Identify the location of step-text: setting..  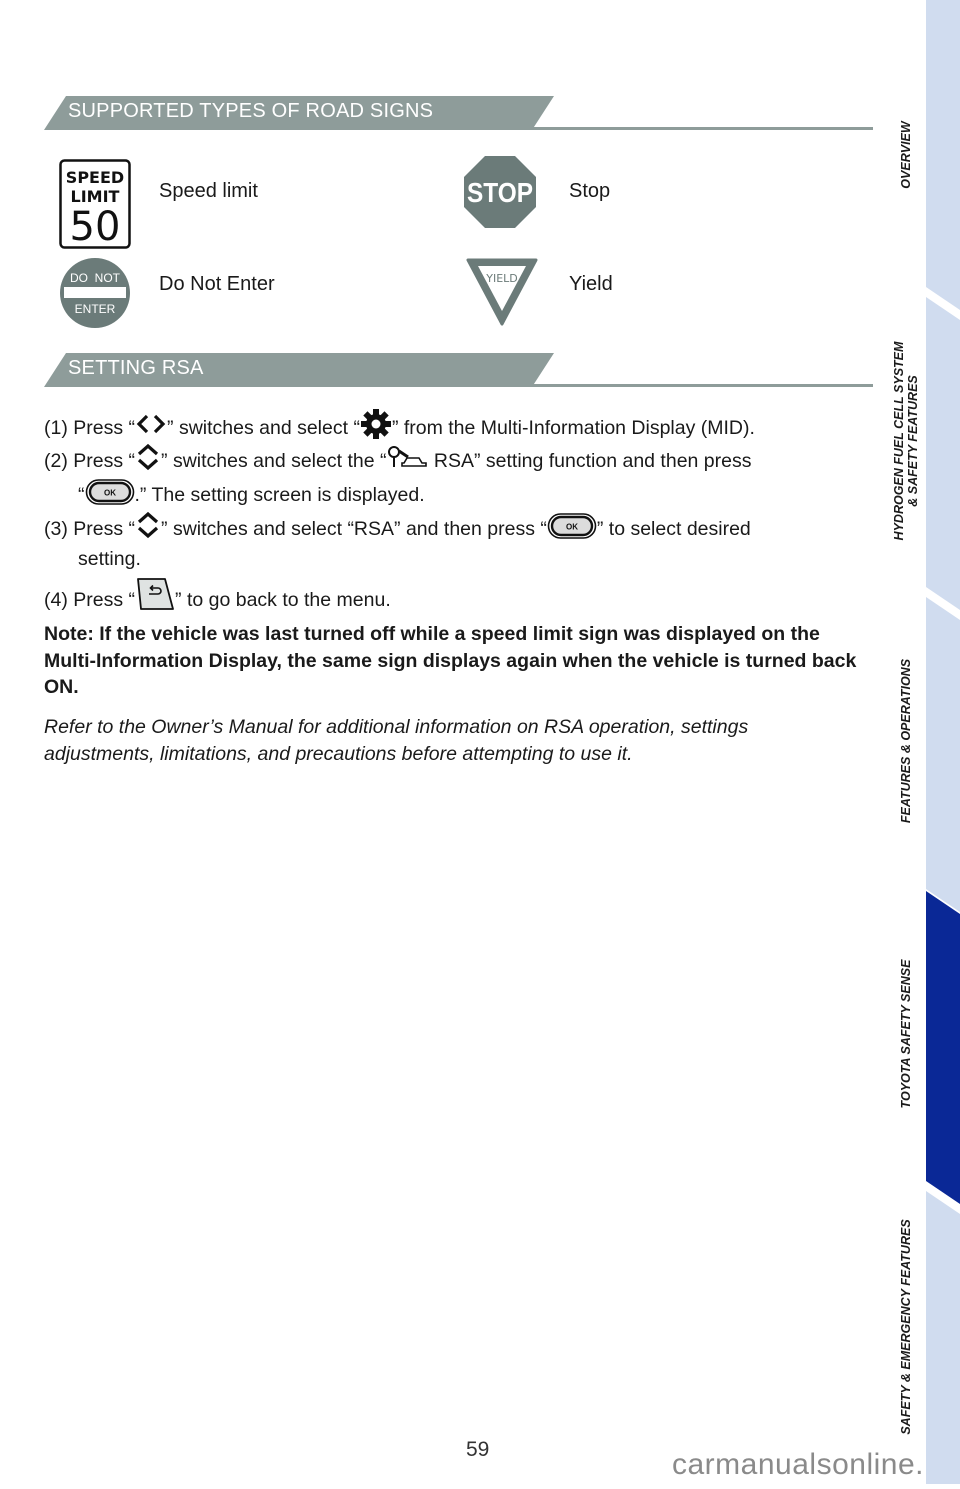
(109, 559).